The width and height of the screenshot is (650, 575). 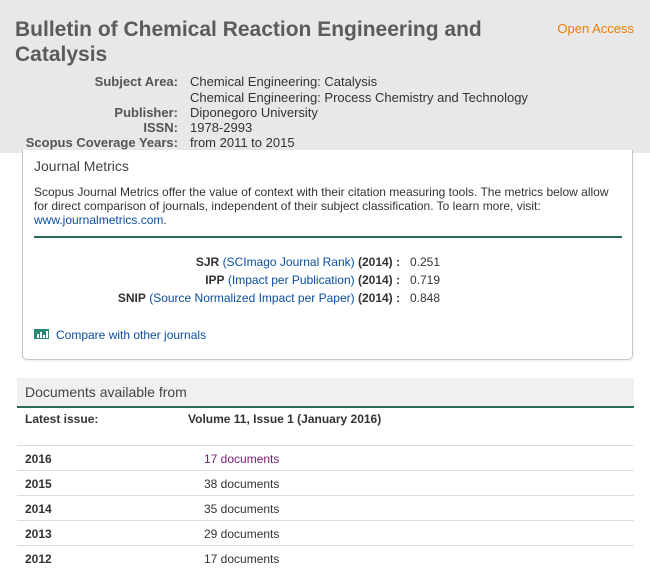 What do you see at coordinates (325, 532) in the screenshot?
I see `table-row: 2013 29 documents` at bounding box center [325, 532].